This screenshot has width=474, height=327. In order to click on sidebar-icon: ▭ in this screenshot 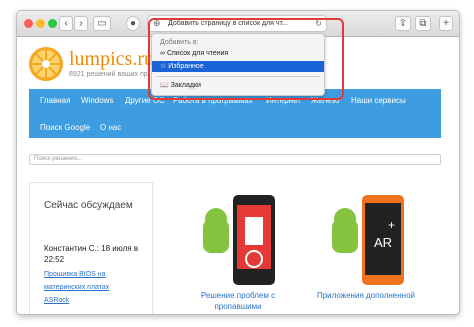, I will do `click(102, 23)`.